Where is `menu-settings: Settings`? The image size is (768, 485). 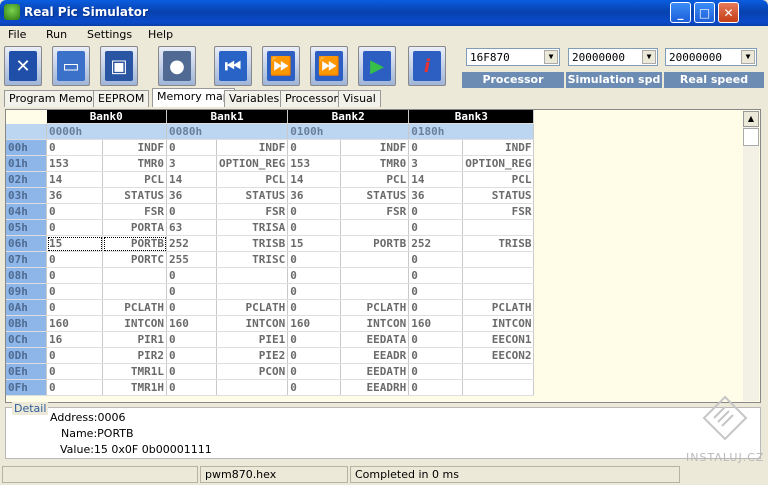 menu-settings: Settings is located at coordinates (109, 34).